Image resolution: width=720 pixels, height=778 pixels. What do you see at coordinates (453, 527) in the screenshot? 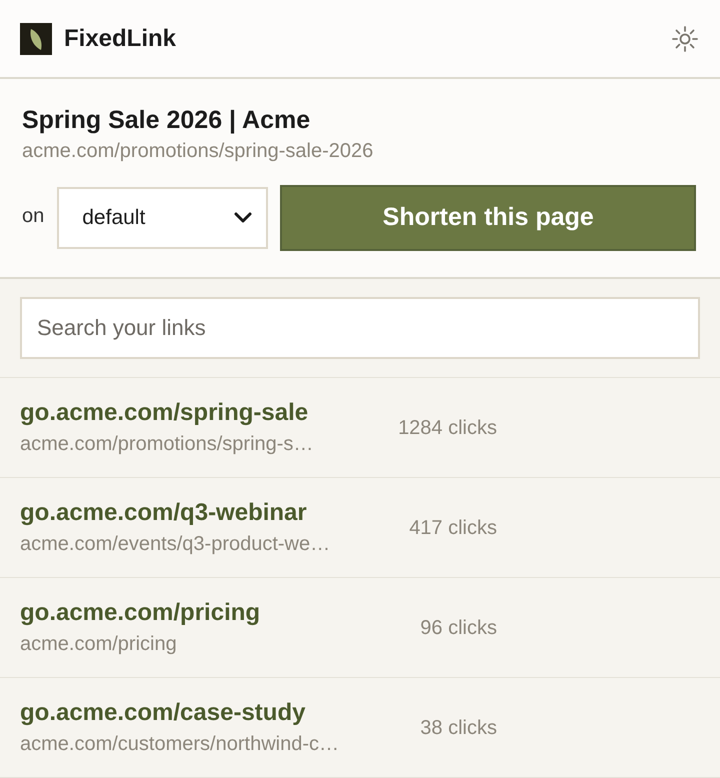
I see `click-count: 417 clicks` at bounding box center [453, 527].